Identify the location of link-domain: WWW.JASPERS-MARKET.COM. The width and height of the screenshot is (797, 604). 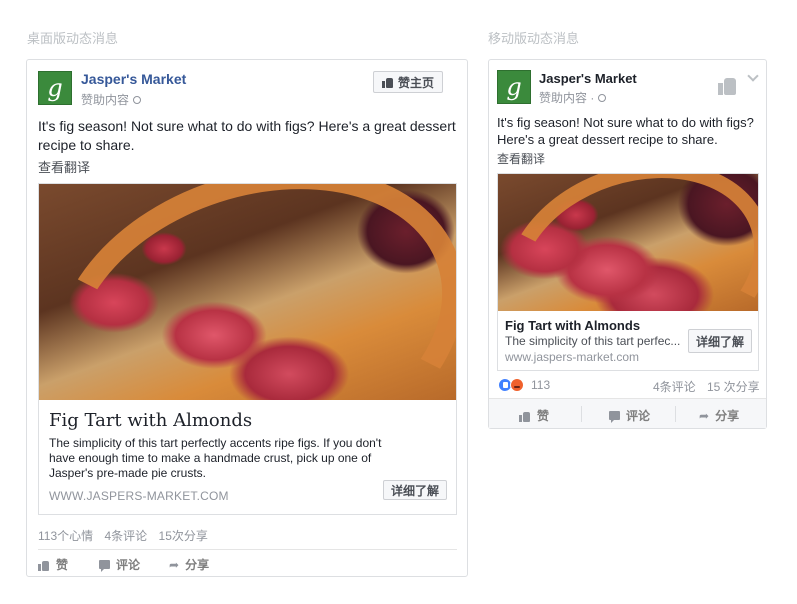
(139, 496).